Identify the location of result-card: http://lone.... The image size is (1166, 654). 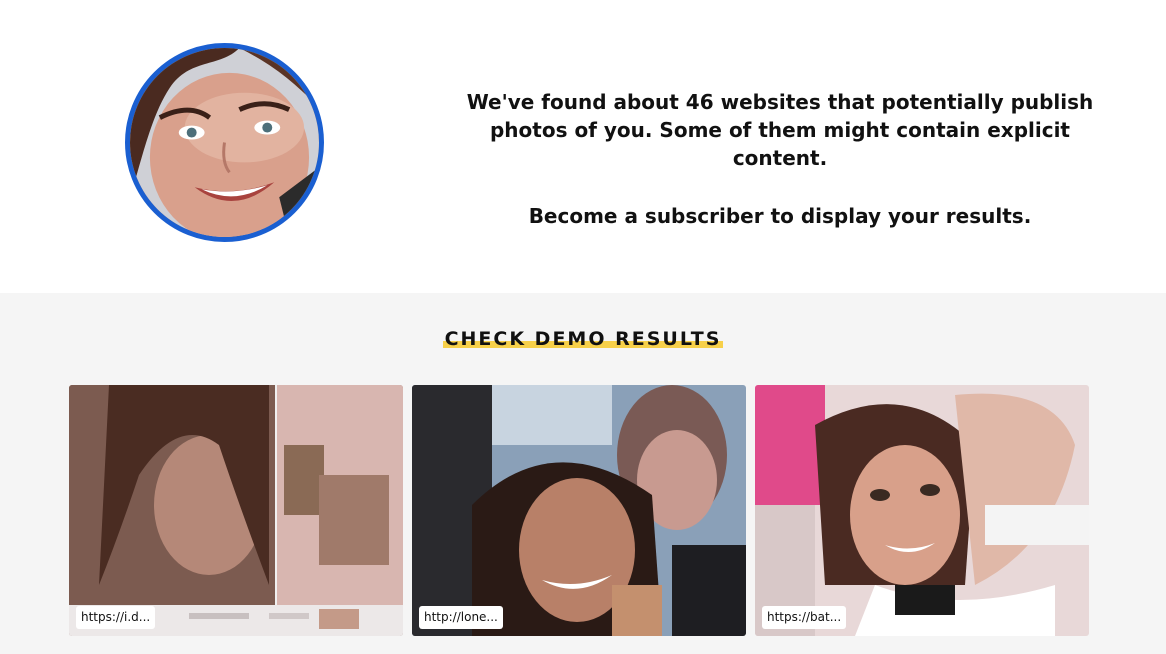
(579, 510).